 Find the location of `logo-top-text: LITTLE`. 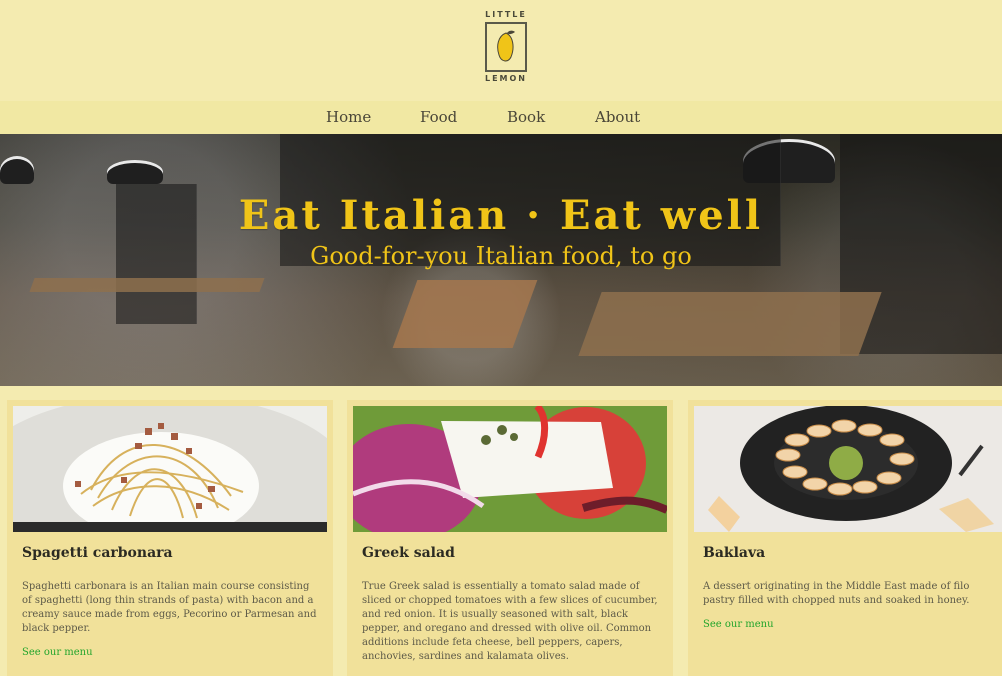

logo-top-text: LITTLE is located at coordinates (506, 14).